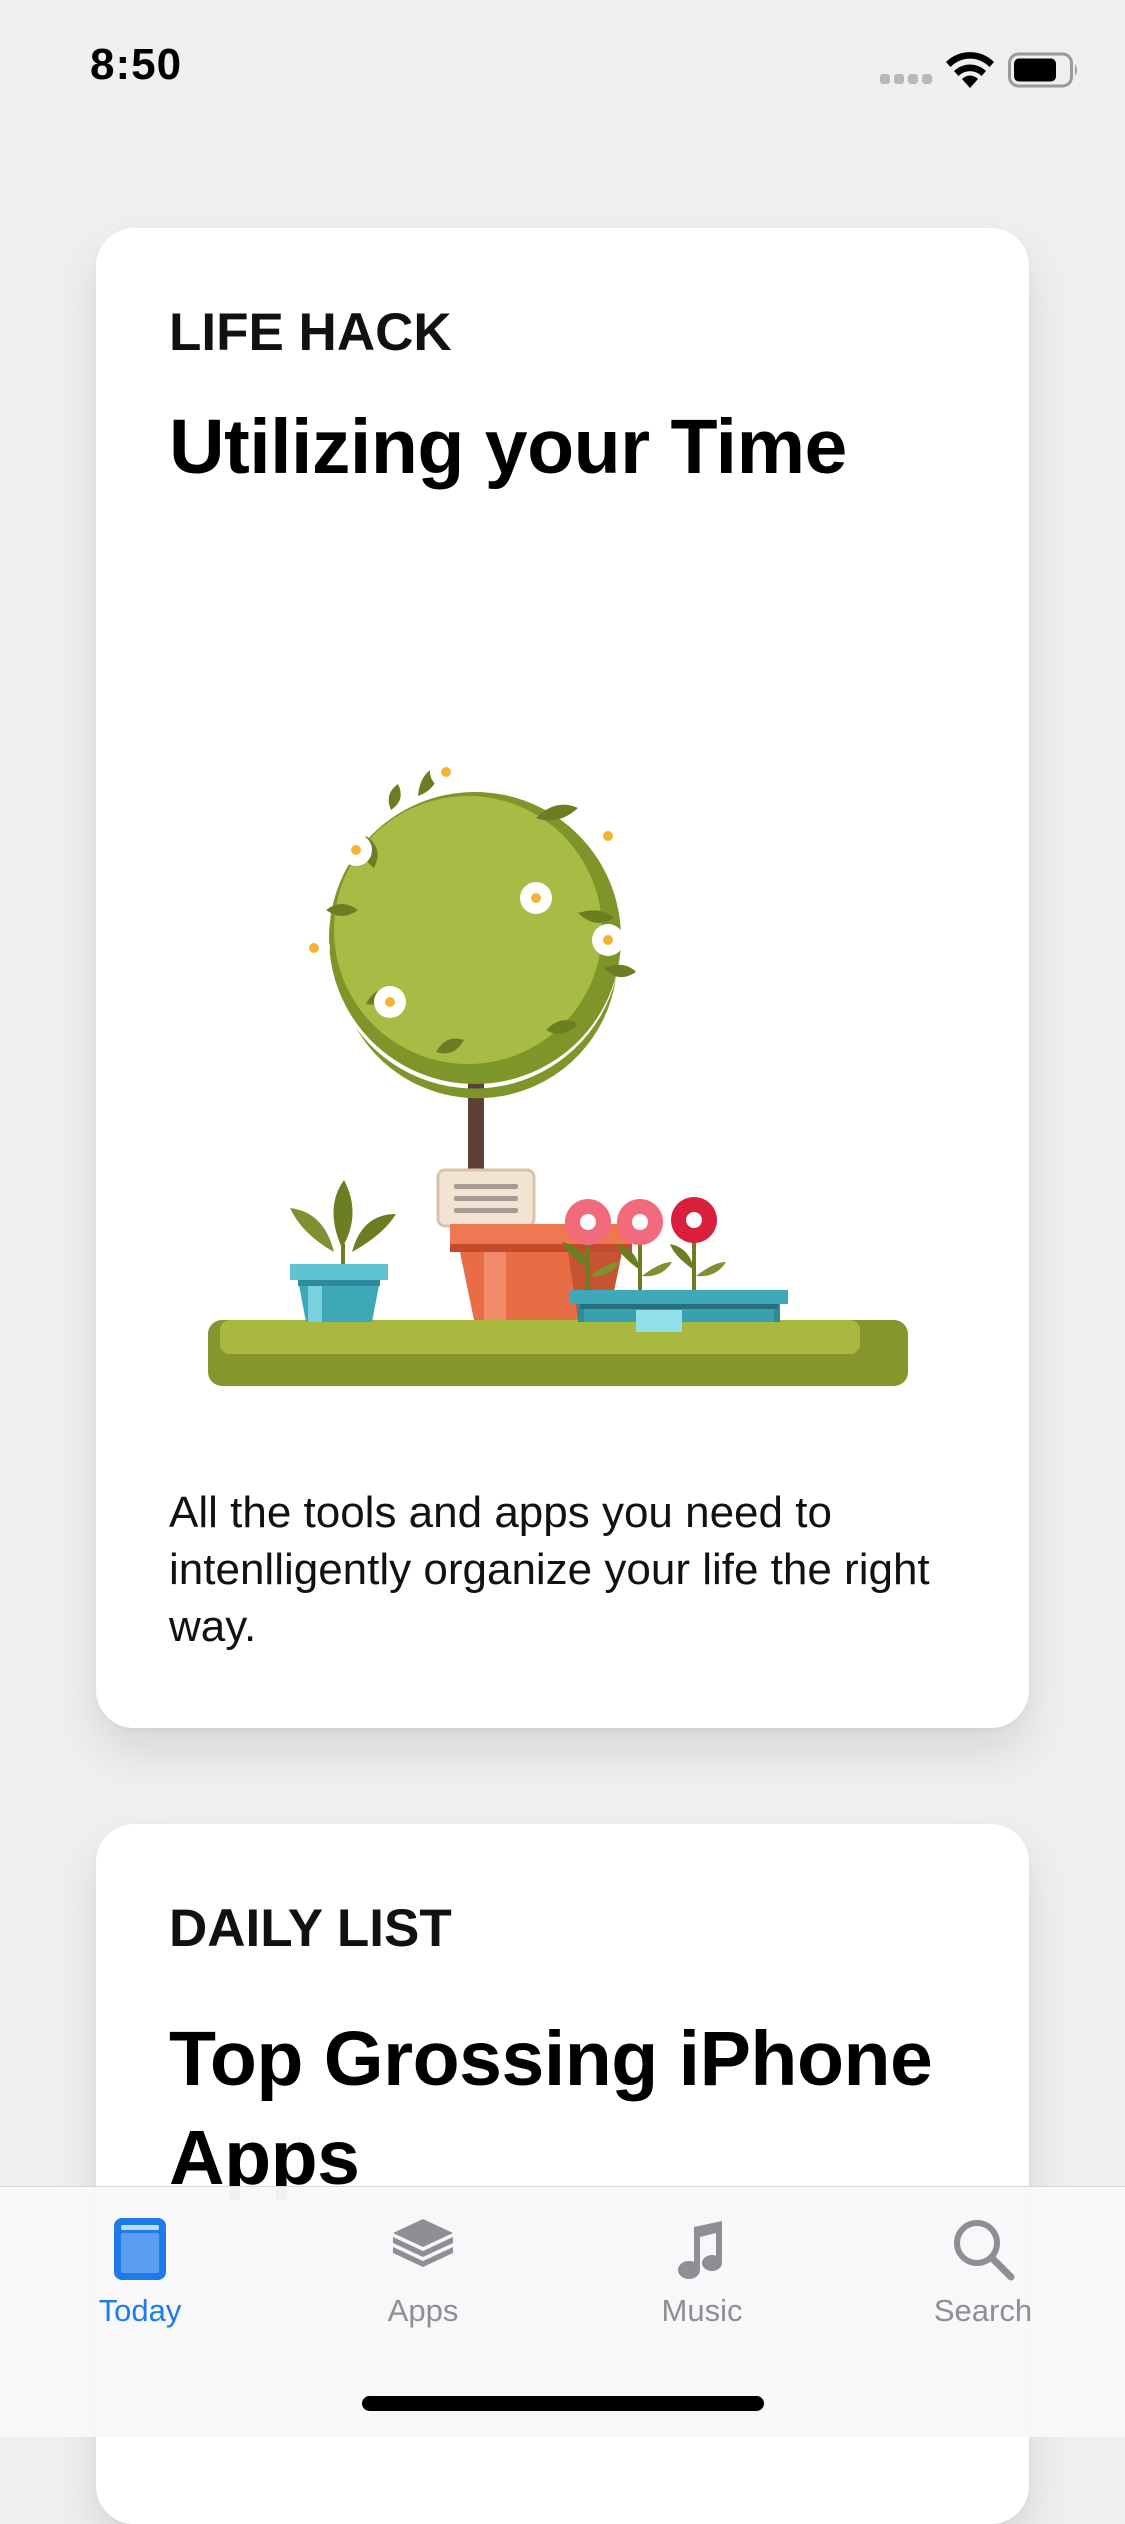 The width and height of the screenshot is (1125, 2524). What do you see at coordinates (508, 447) in the screenshot?
I see `card-title: Utilizing your Time` at bounding box center [508, 447].